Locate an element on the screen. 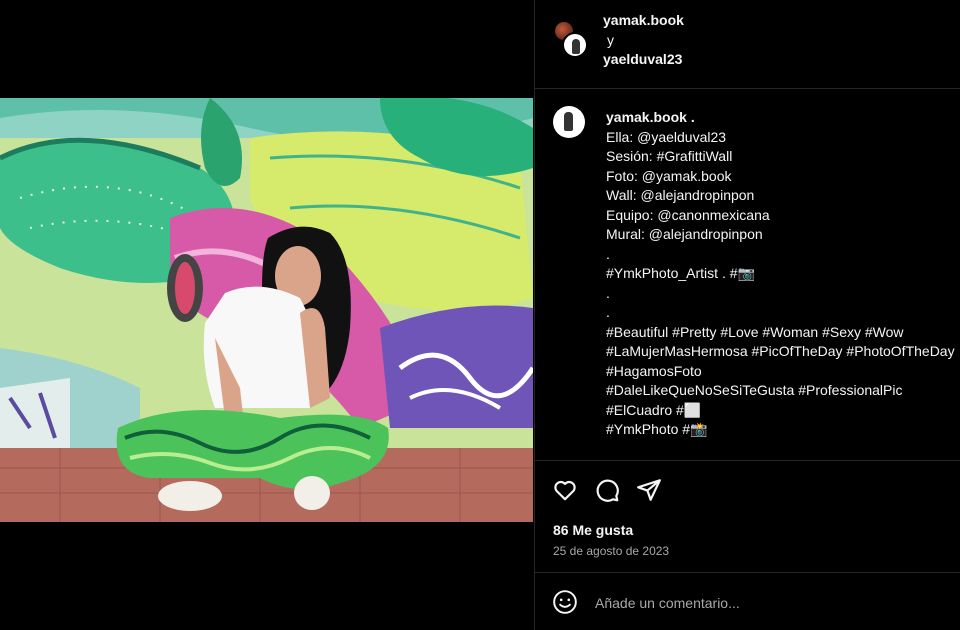 Image resolution: width=960 pixels, height=630 pixels. caption-line: Mural: @alejandropinpon is located at coordinates (684, 234).